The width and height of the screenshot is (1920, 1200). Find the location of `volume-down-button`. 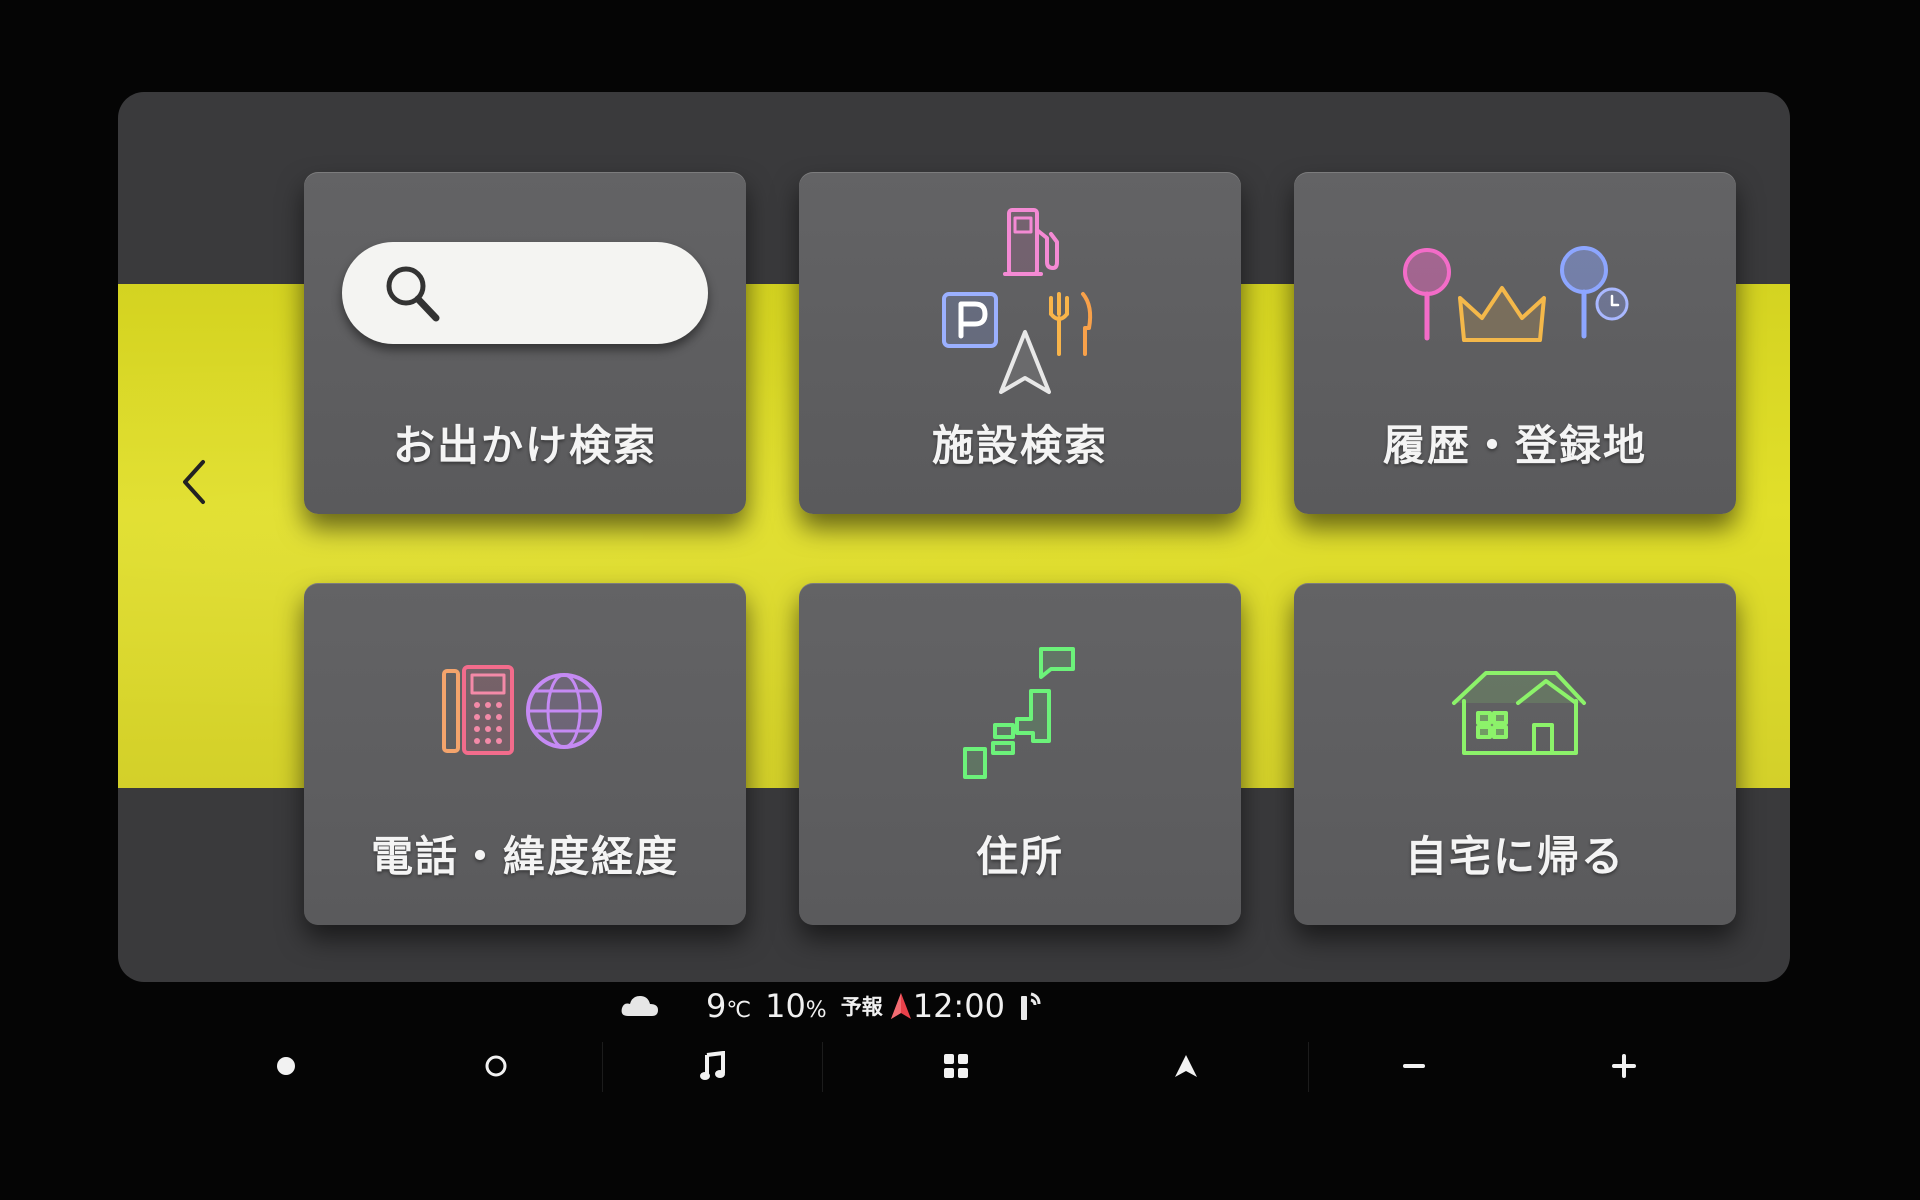

volume-down-button is located at coordinates (1414, 1066).